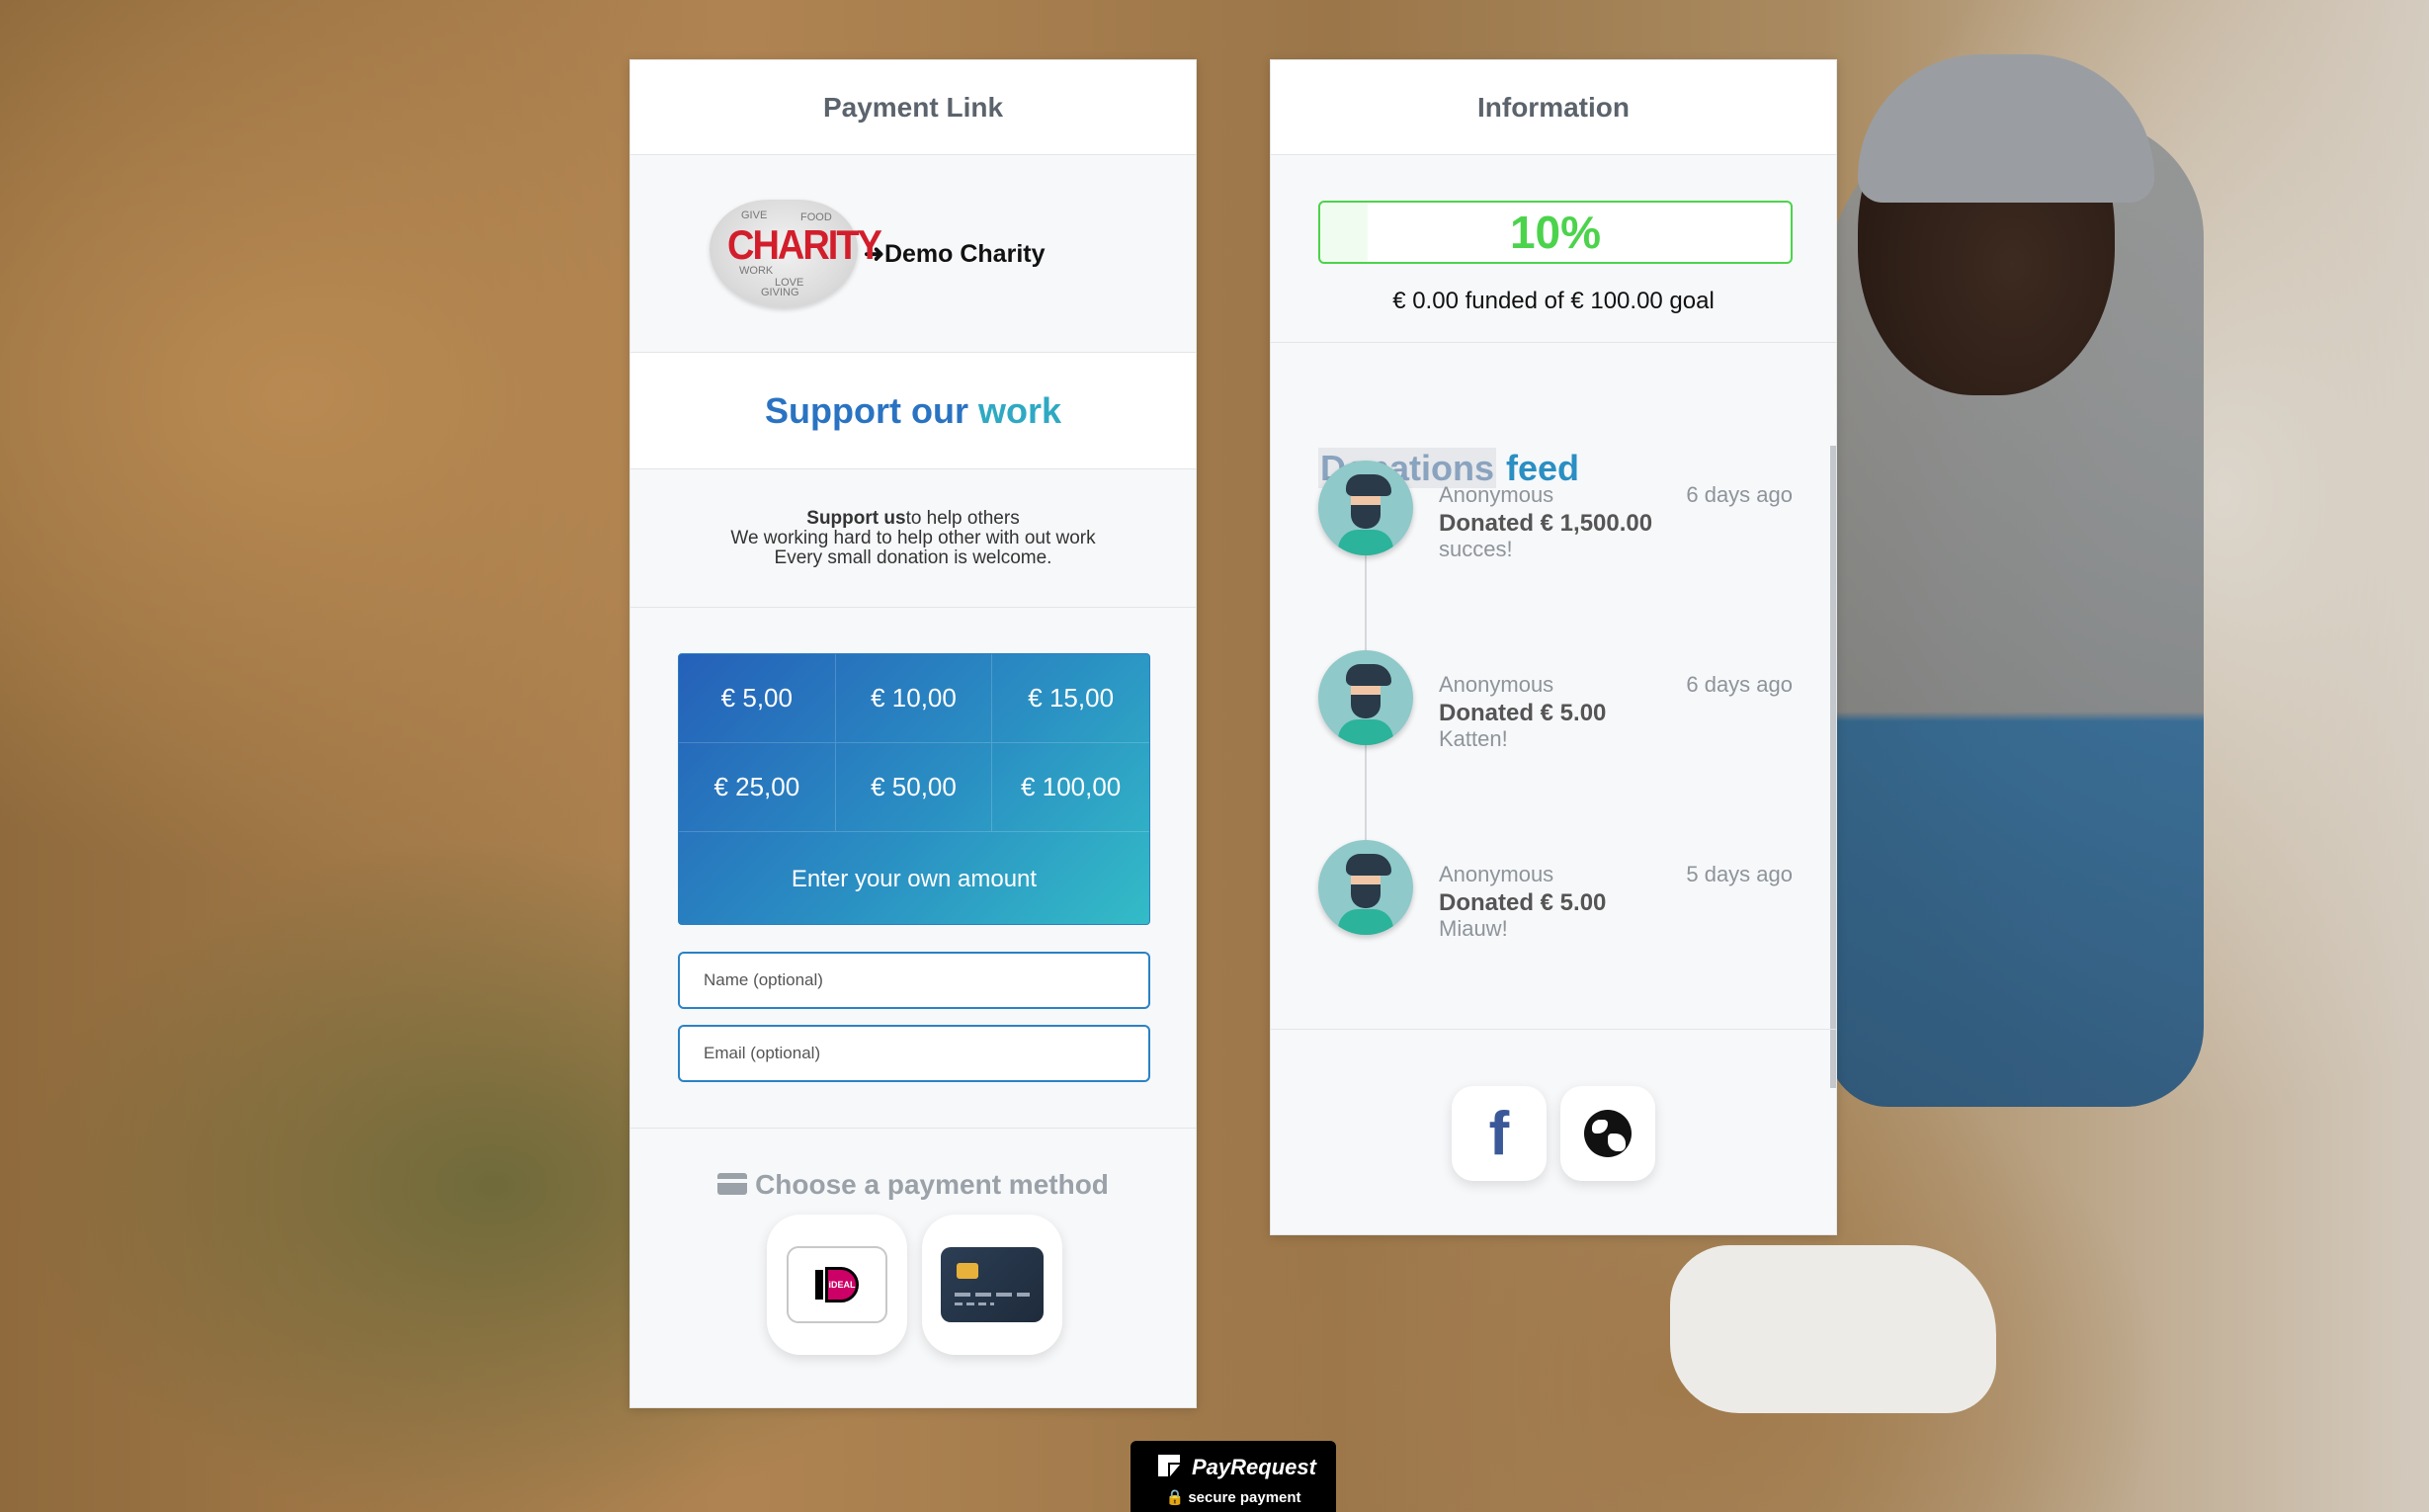  What do you see at coordinates (1833, 767) in the screenshot?
I see `feed-scrollbar` at bounding box center [1833, 767].